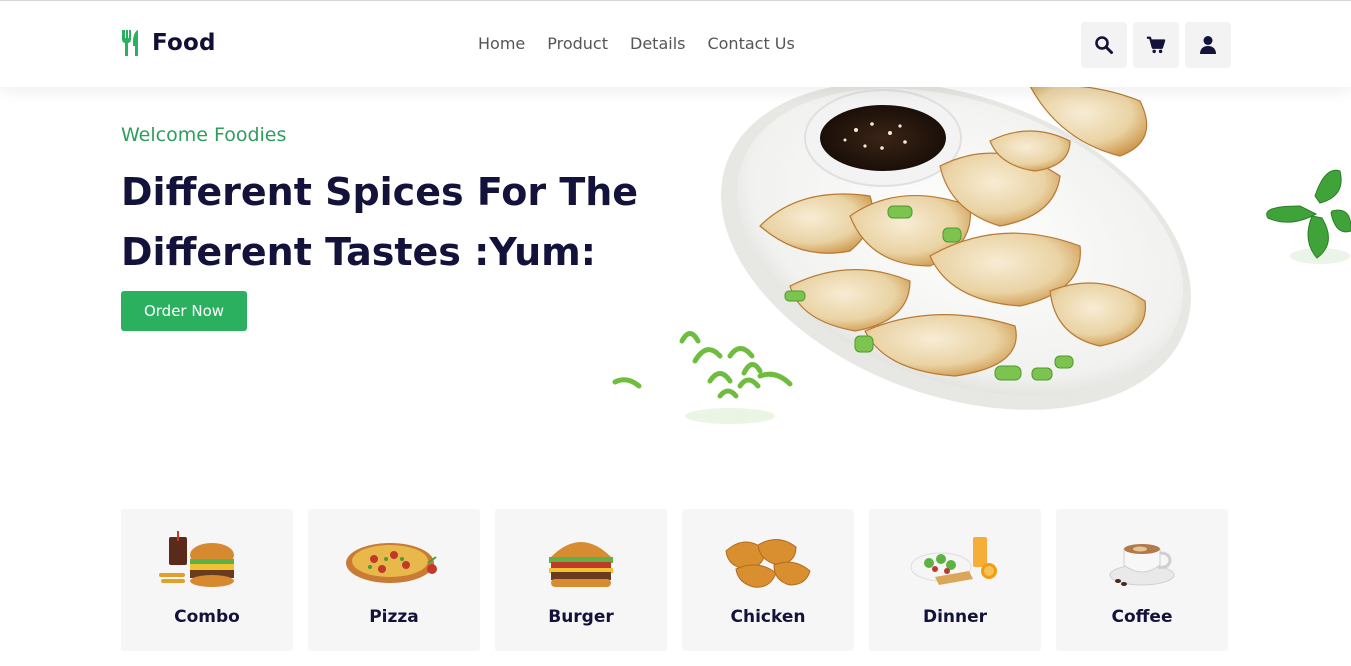 This screenshot has height=666, width=1351. I want to click on search-button, so click(1104, 45).